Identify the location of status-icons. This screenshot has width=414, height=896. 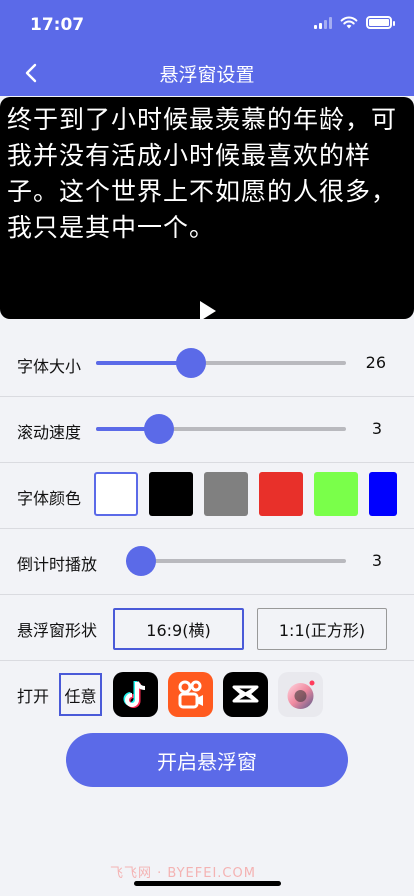
(354, 22).